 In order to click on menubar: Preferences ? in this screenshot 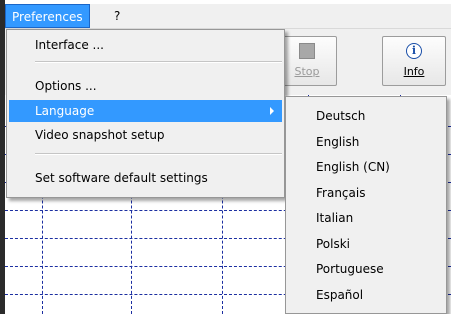, I will do `click(228, 16)`.